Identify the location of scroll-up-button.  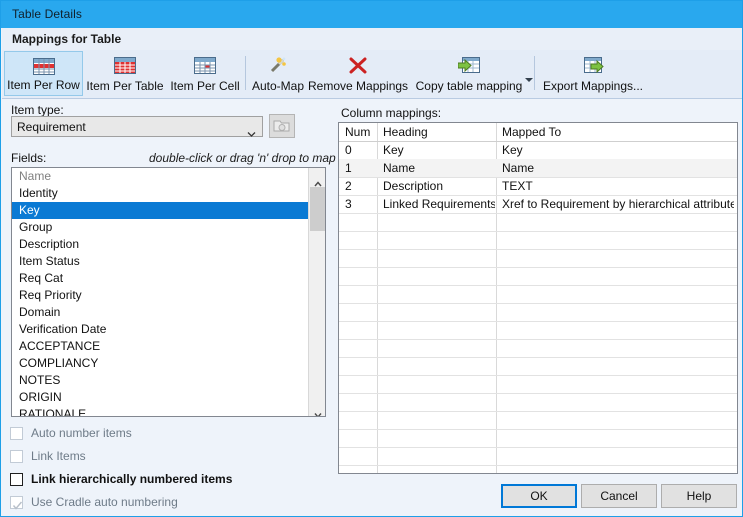
(317, 177).